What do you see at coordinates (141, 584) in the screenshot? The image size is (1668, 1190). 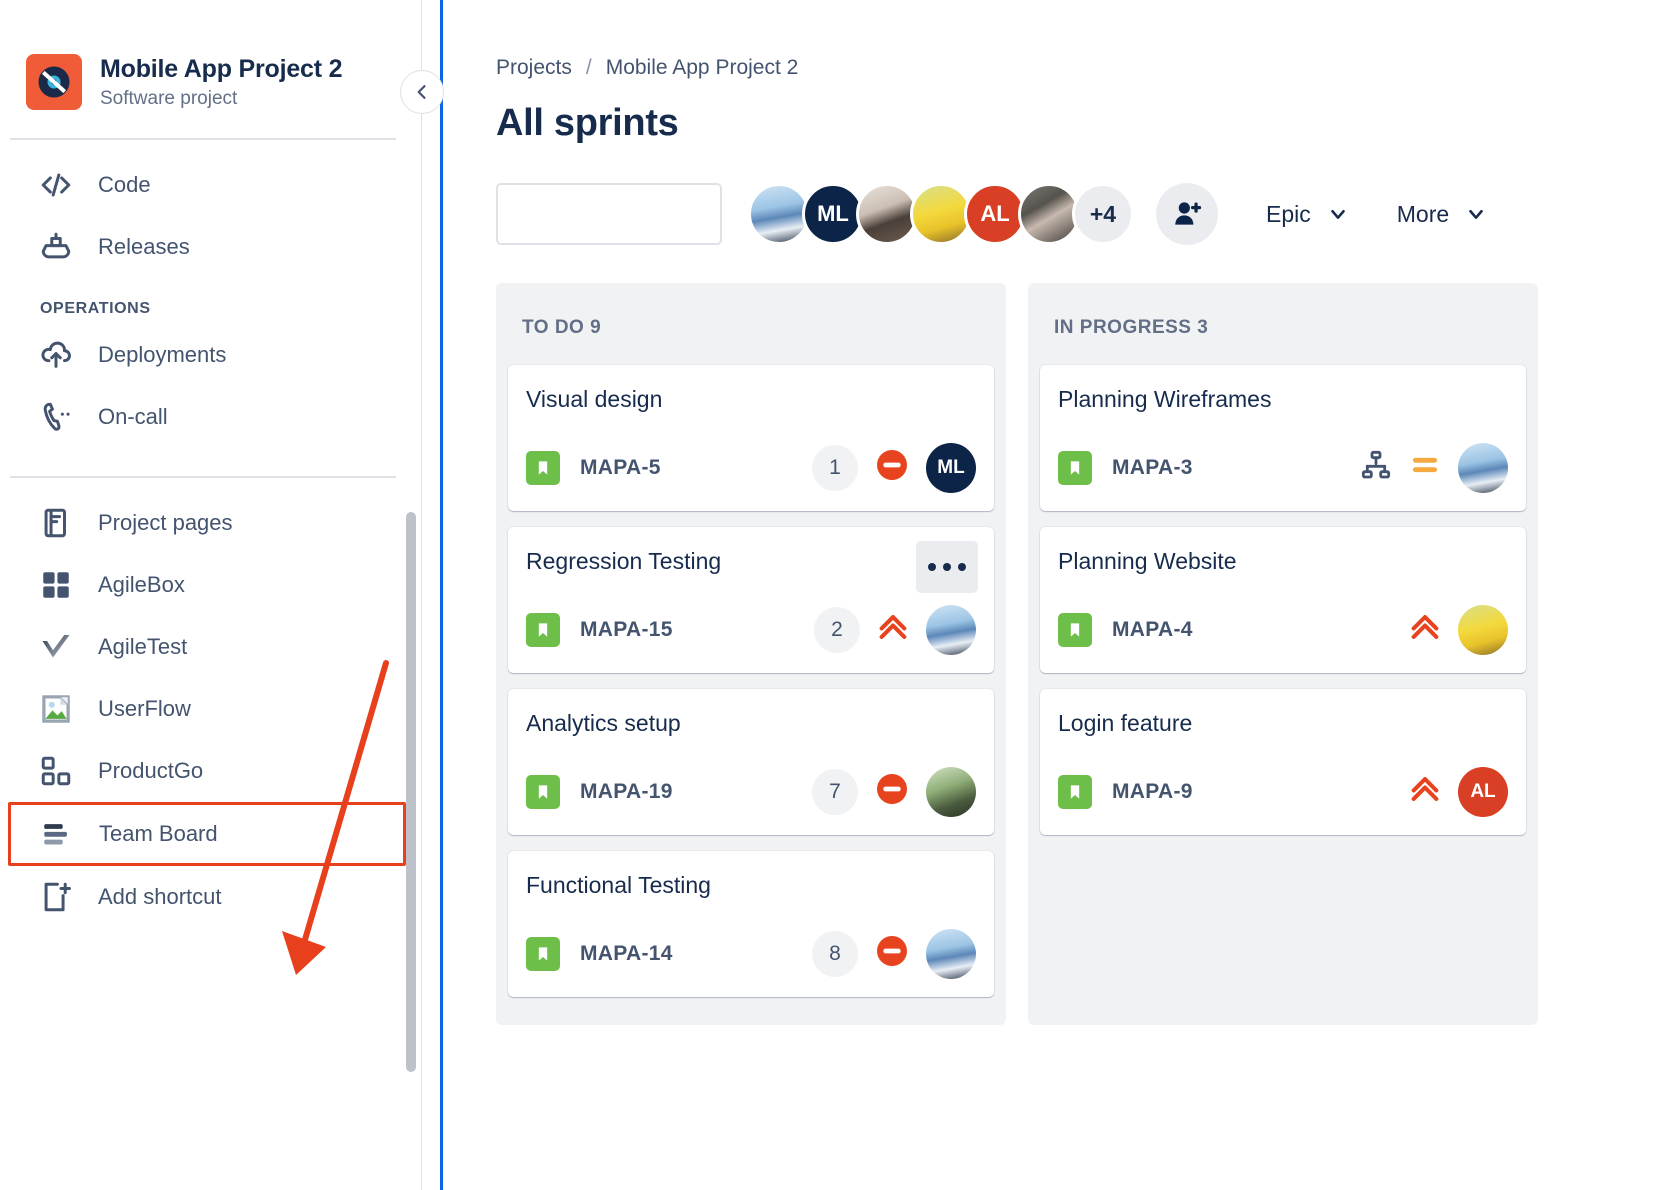 I see `sidebar-item-label: AgileBox` at bounding box center [141, 584].